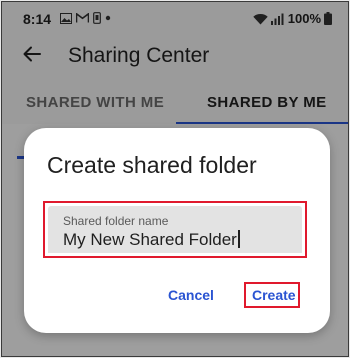 This screenshot has width=350, height=358. I want to click on folder-name-label: Shared folder name, so click(116, 221).